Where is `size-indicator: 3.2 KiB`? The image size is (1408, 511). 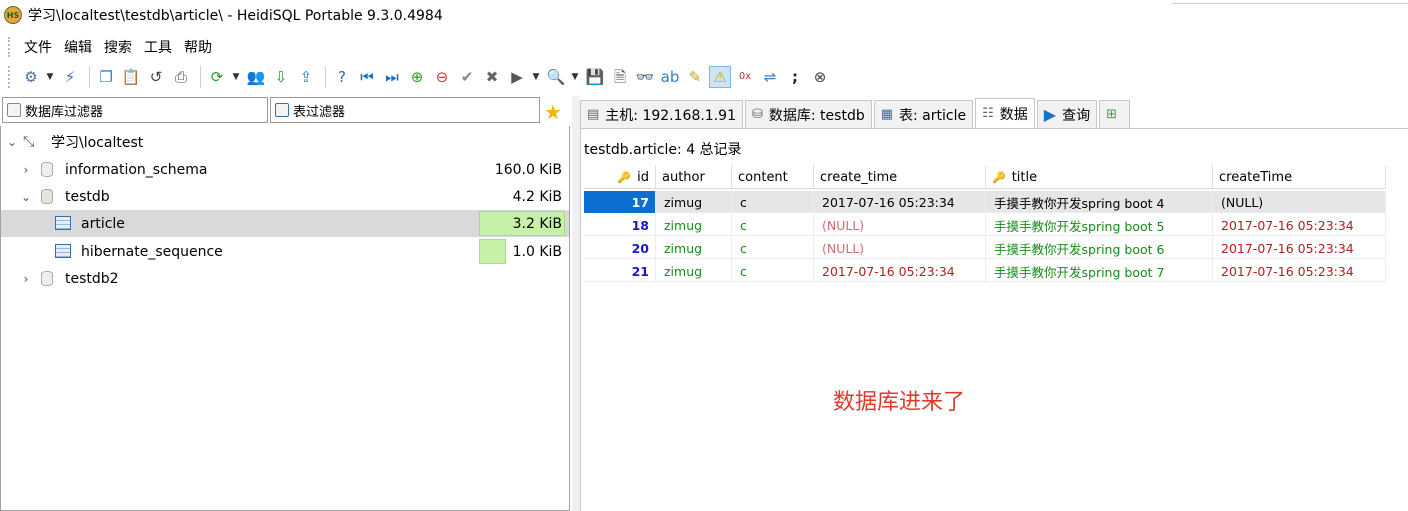
size-indicator: 3.2 KiB is located at coordinates (522, 223).